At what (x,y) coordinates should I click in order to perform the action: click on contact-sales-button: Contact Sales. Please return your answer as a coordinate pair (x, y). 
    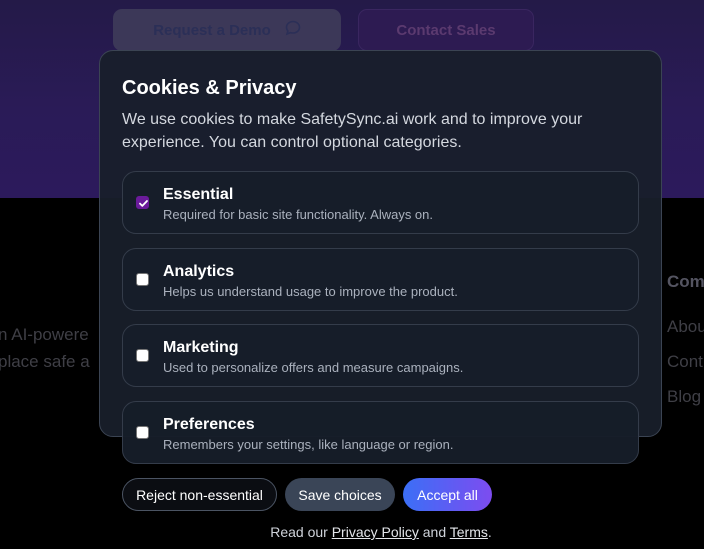
    Looking at the image, I should click on (446, 30).